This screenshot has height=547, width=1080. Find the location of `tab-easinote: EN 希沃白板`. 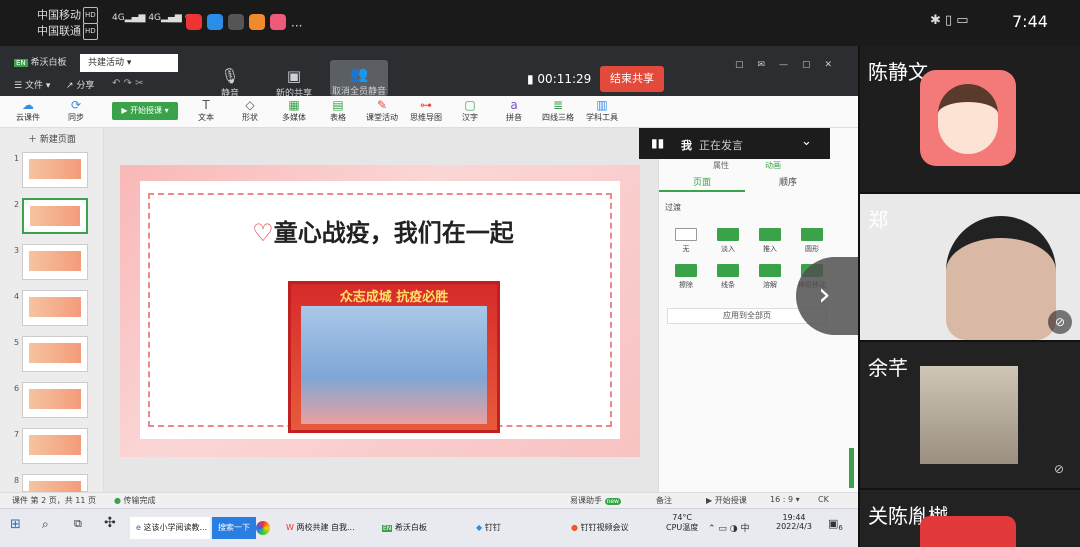

tab-easinote: EN 希沃白板 is located at coordinates (40, 63).